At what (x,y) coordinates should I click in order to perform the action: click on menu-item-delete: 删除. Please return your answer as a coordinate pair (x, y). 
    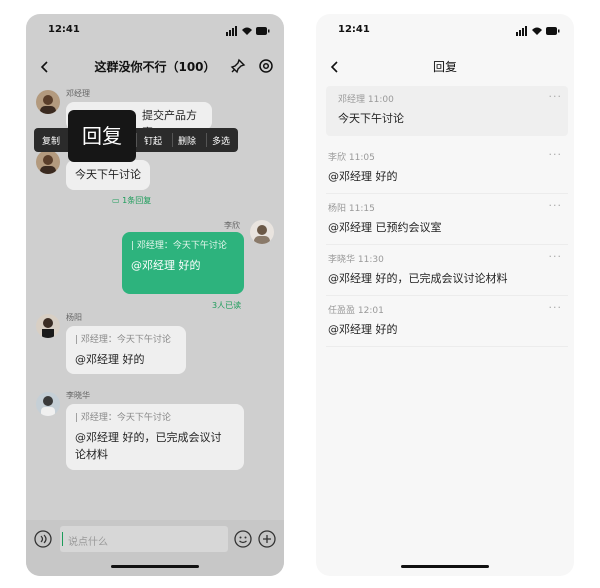
    Looking at the image, I should click on (187, 140).